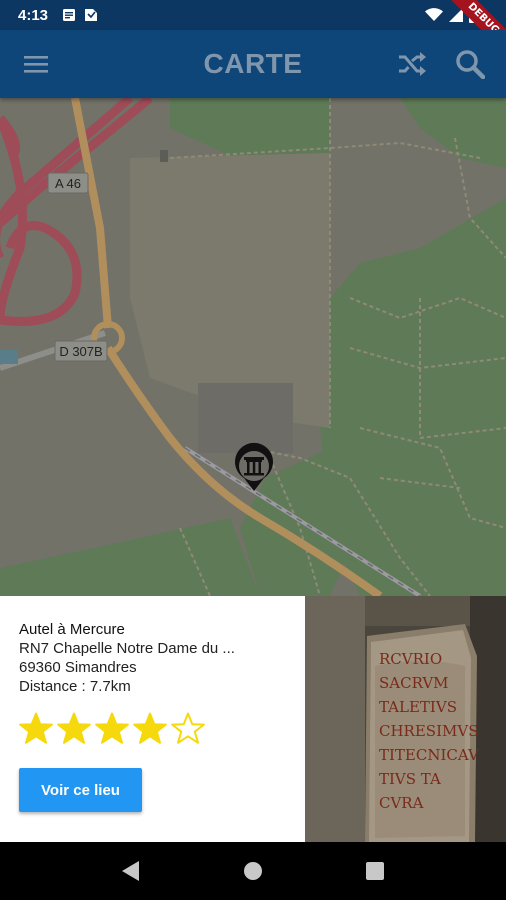  What do you see at coordinates (410, 779) in the screenshot?
I see `inscription-line: TIVS TA` at bounding box center [410, 779].